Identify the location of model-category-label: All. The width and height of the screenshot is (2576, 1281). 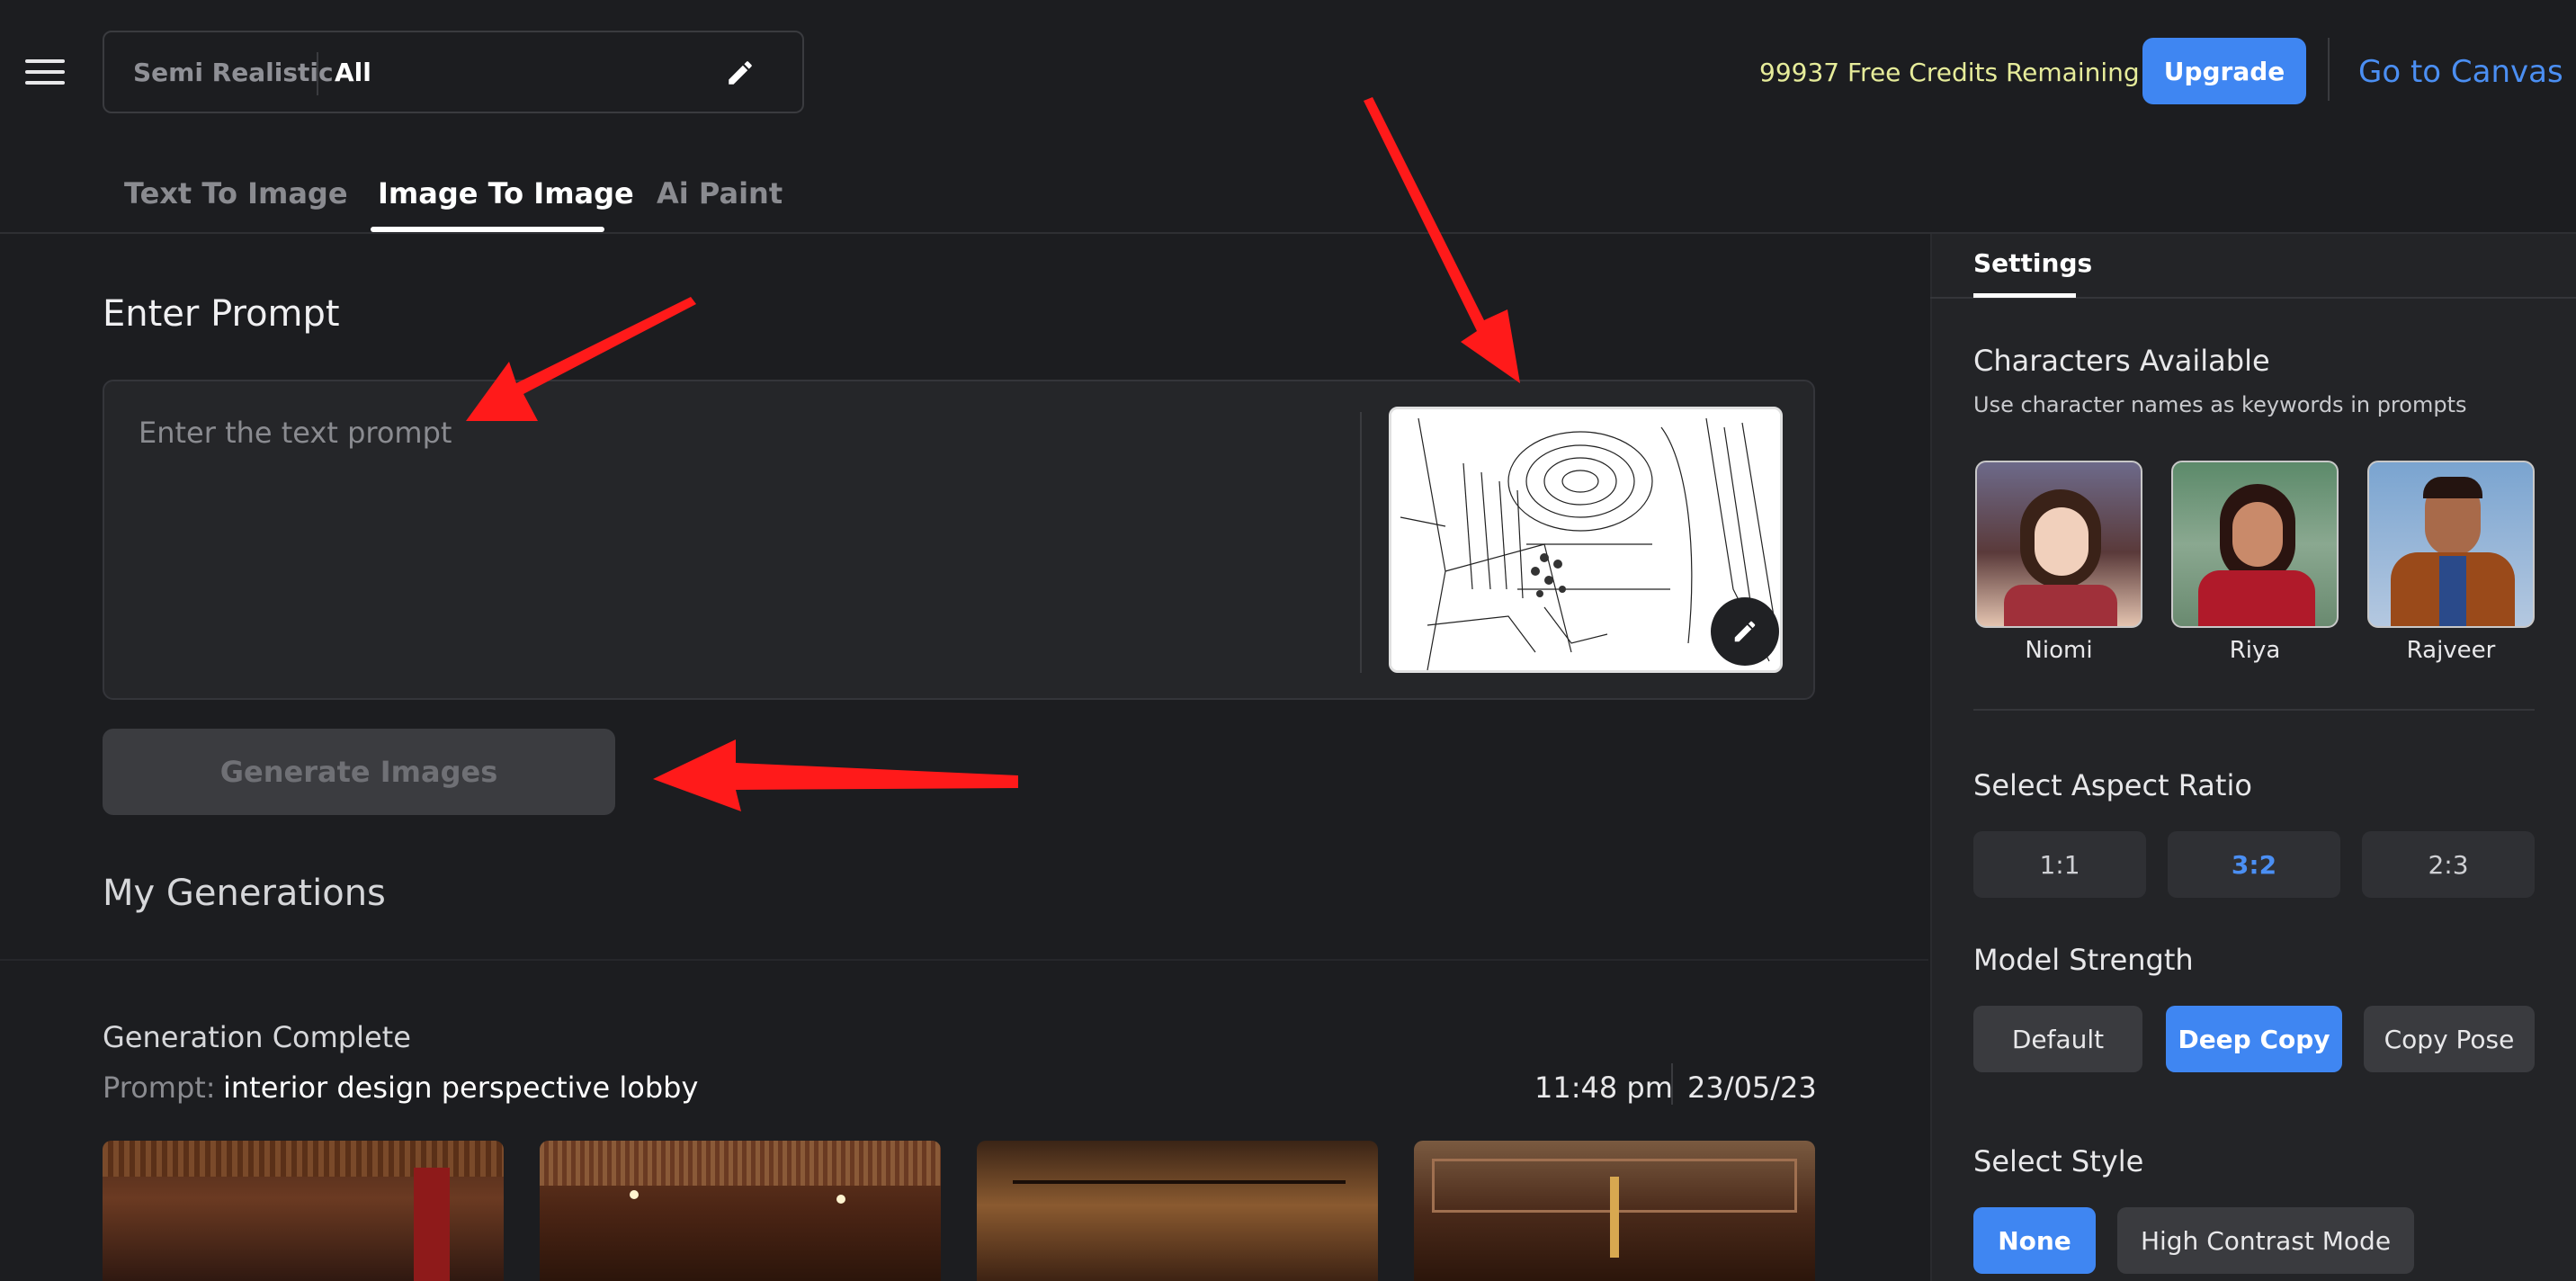
(353, 72).